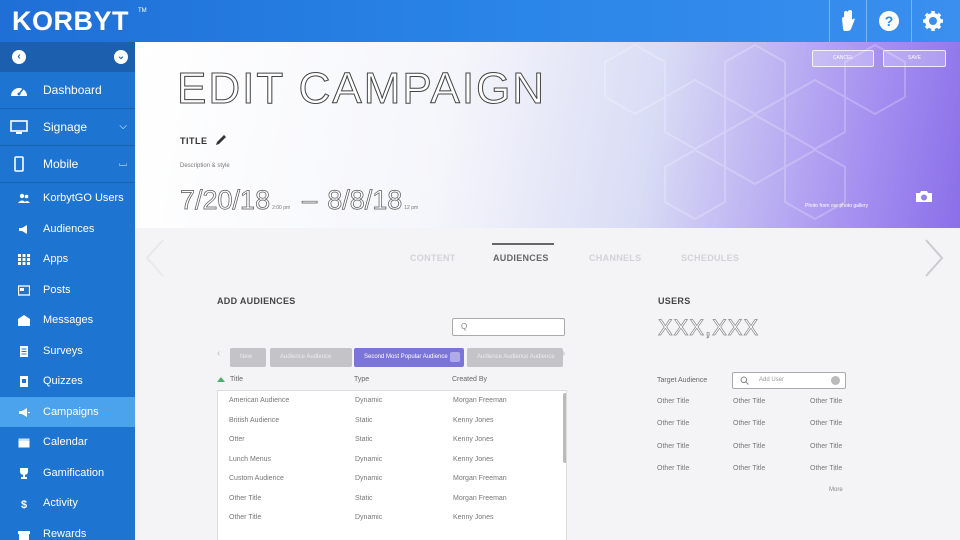  I want to click on sidebar-item-mobile: Mobile ⌴, so click(67, 164).